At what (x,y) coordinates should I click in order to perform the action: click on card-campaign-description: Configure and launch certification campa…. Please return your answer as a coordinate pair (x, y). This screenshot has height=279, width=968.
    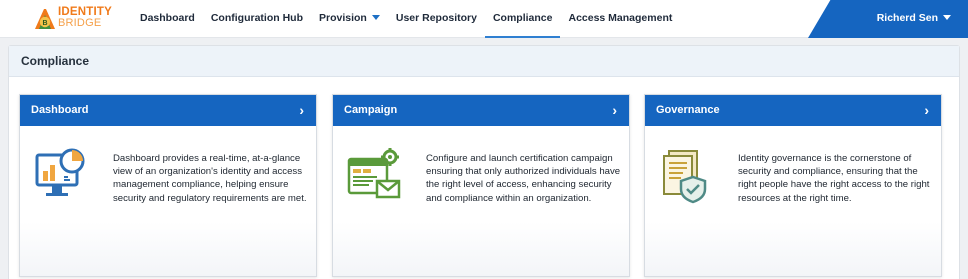
    Looking at the image, I should click on (523, 178).